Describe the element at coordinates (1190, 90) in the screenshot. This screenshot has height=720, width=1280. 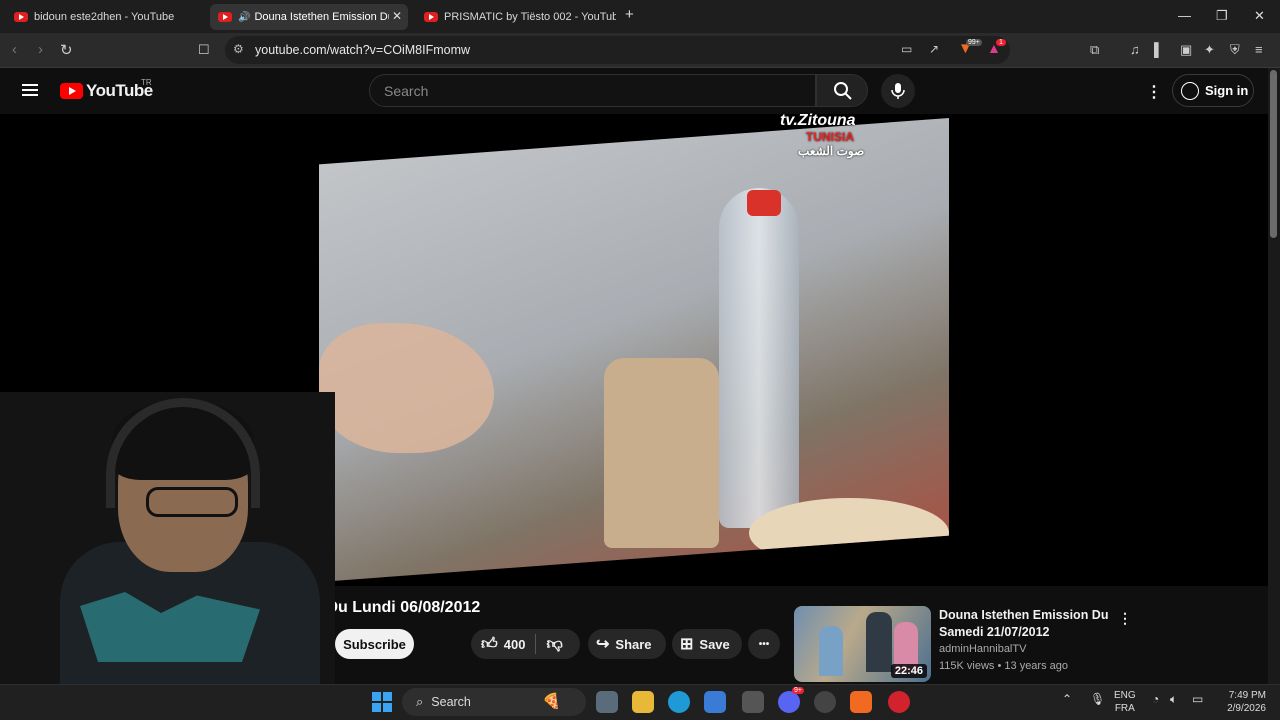
I see `account-icon` at that location.